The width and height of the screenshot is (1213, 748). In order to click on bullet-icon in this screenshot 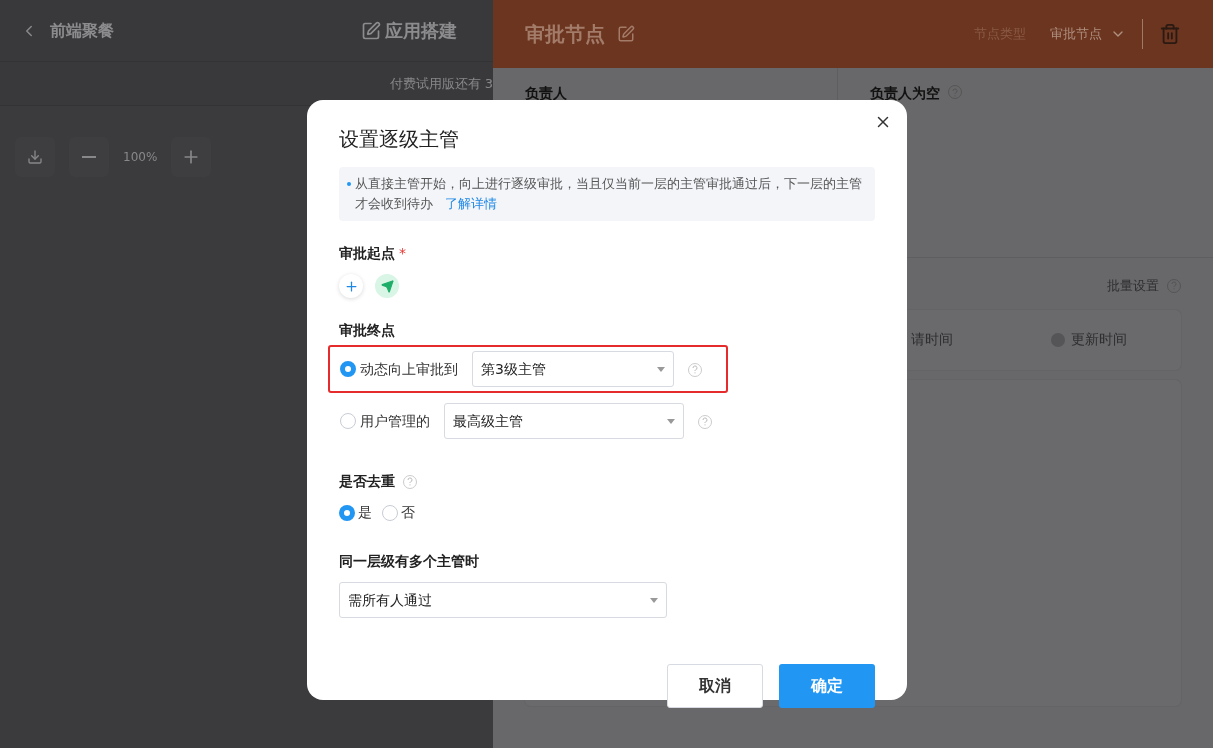, I will do `click(349, 184)`.